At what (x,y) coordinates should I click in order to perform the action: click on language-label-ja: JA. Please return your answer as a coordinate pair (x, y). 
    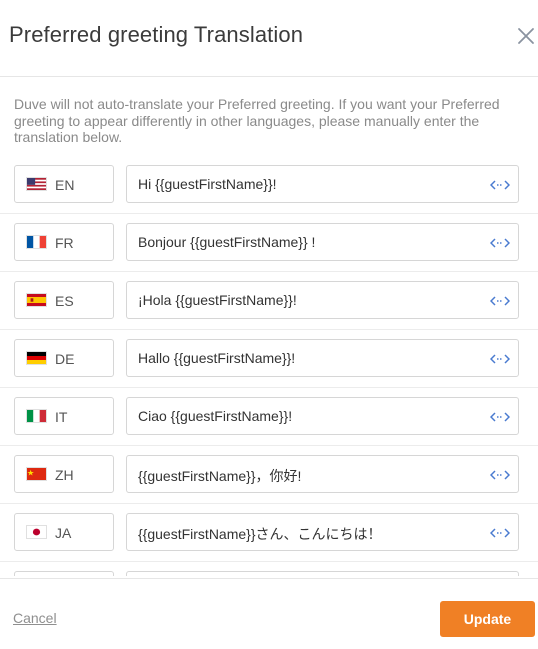
    Looking at the image, I should click on (64, 532).